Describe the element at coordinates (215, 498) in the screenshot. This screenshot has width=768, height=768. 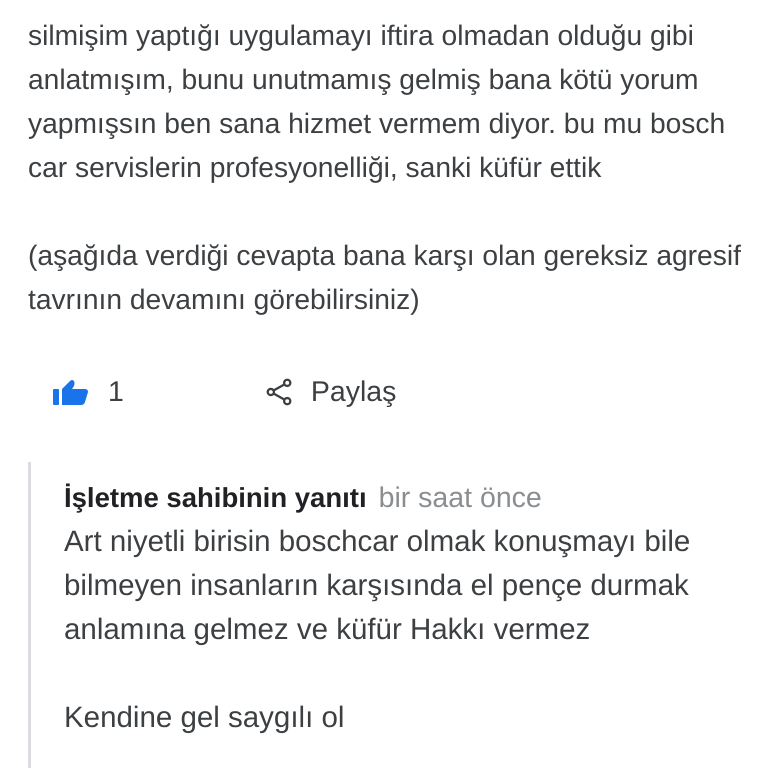
I see `reply-title: İşletme sahibinin yanıtı` at that location.